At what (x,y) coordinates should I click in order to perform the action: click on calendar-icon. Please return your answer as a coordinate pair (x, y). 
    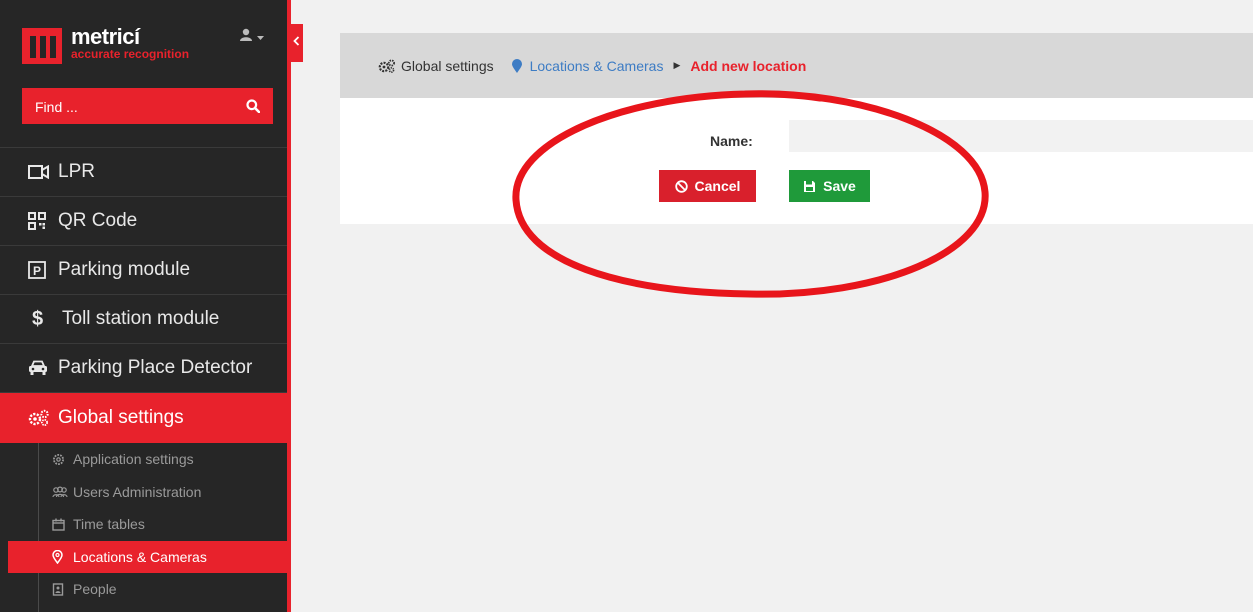
    Looking at the image, I should click on (61, 524).